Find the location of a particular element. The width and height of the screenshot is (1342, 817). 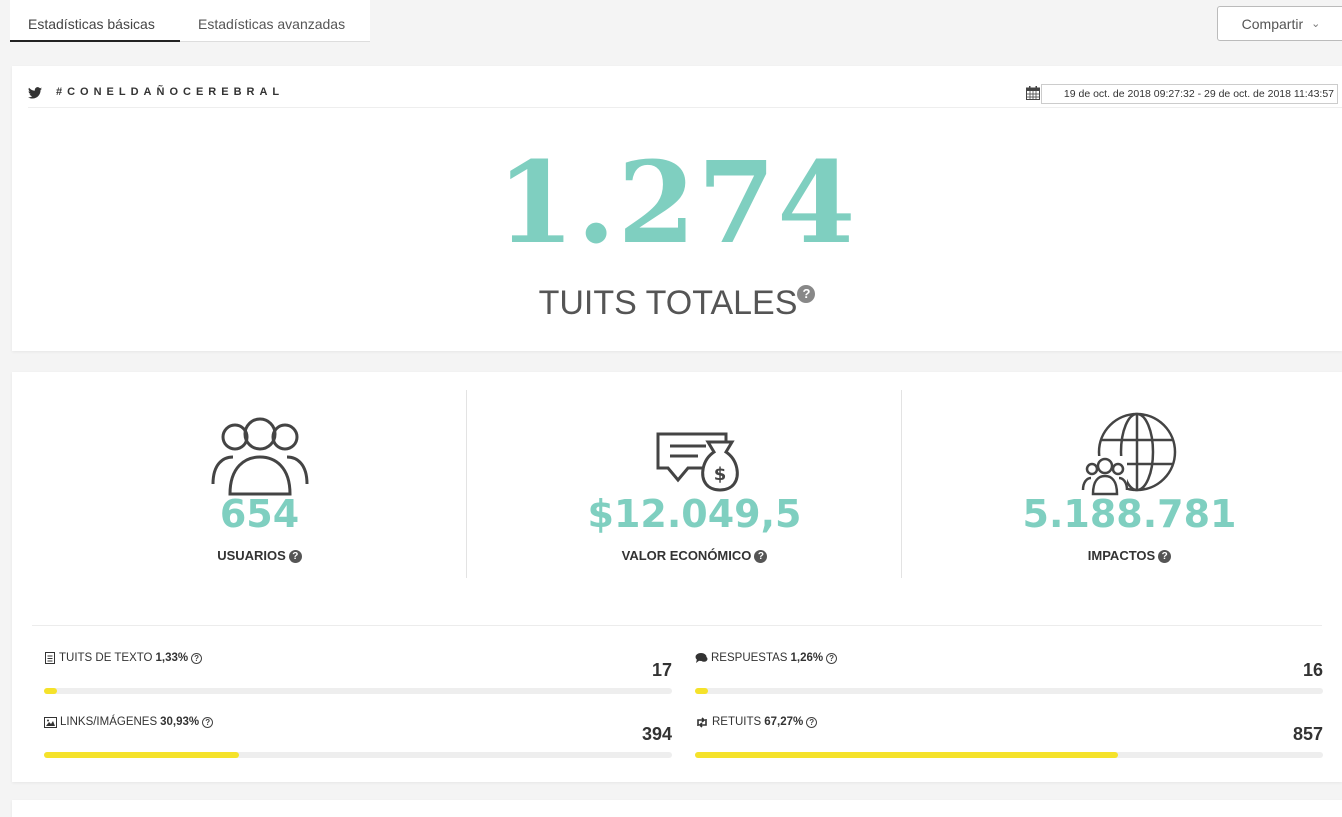

impacts-label: IMPACTOS is located at coordinates (1121, 555).